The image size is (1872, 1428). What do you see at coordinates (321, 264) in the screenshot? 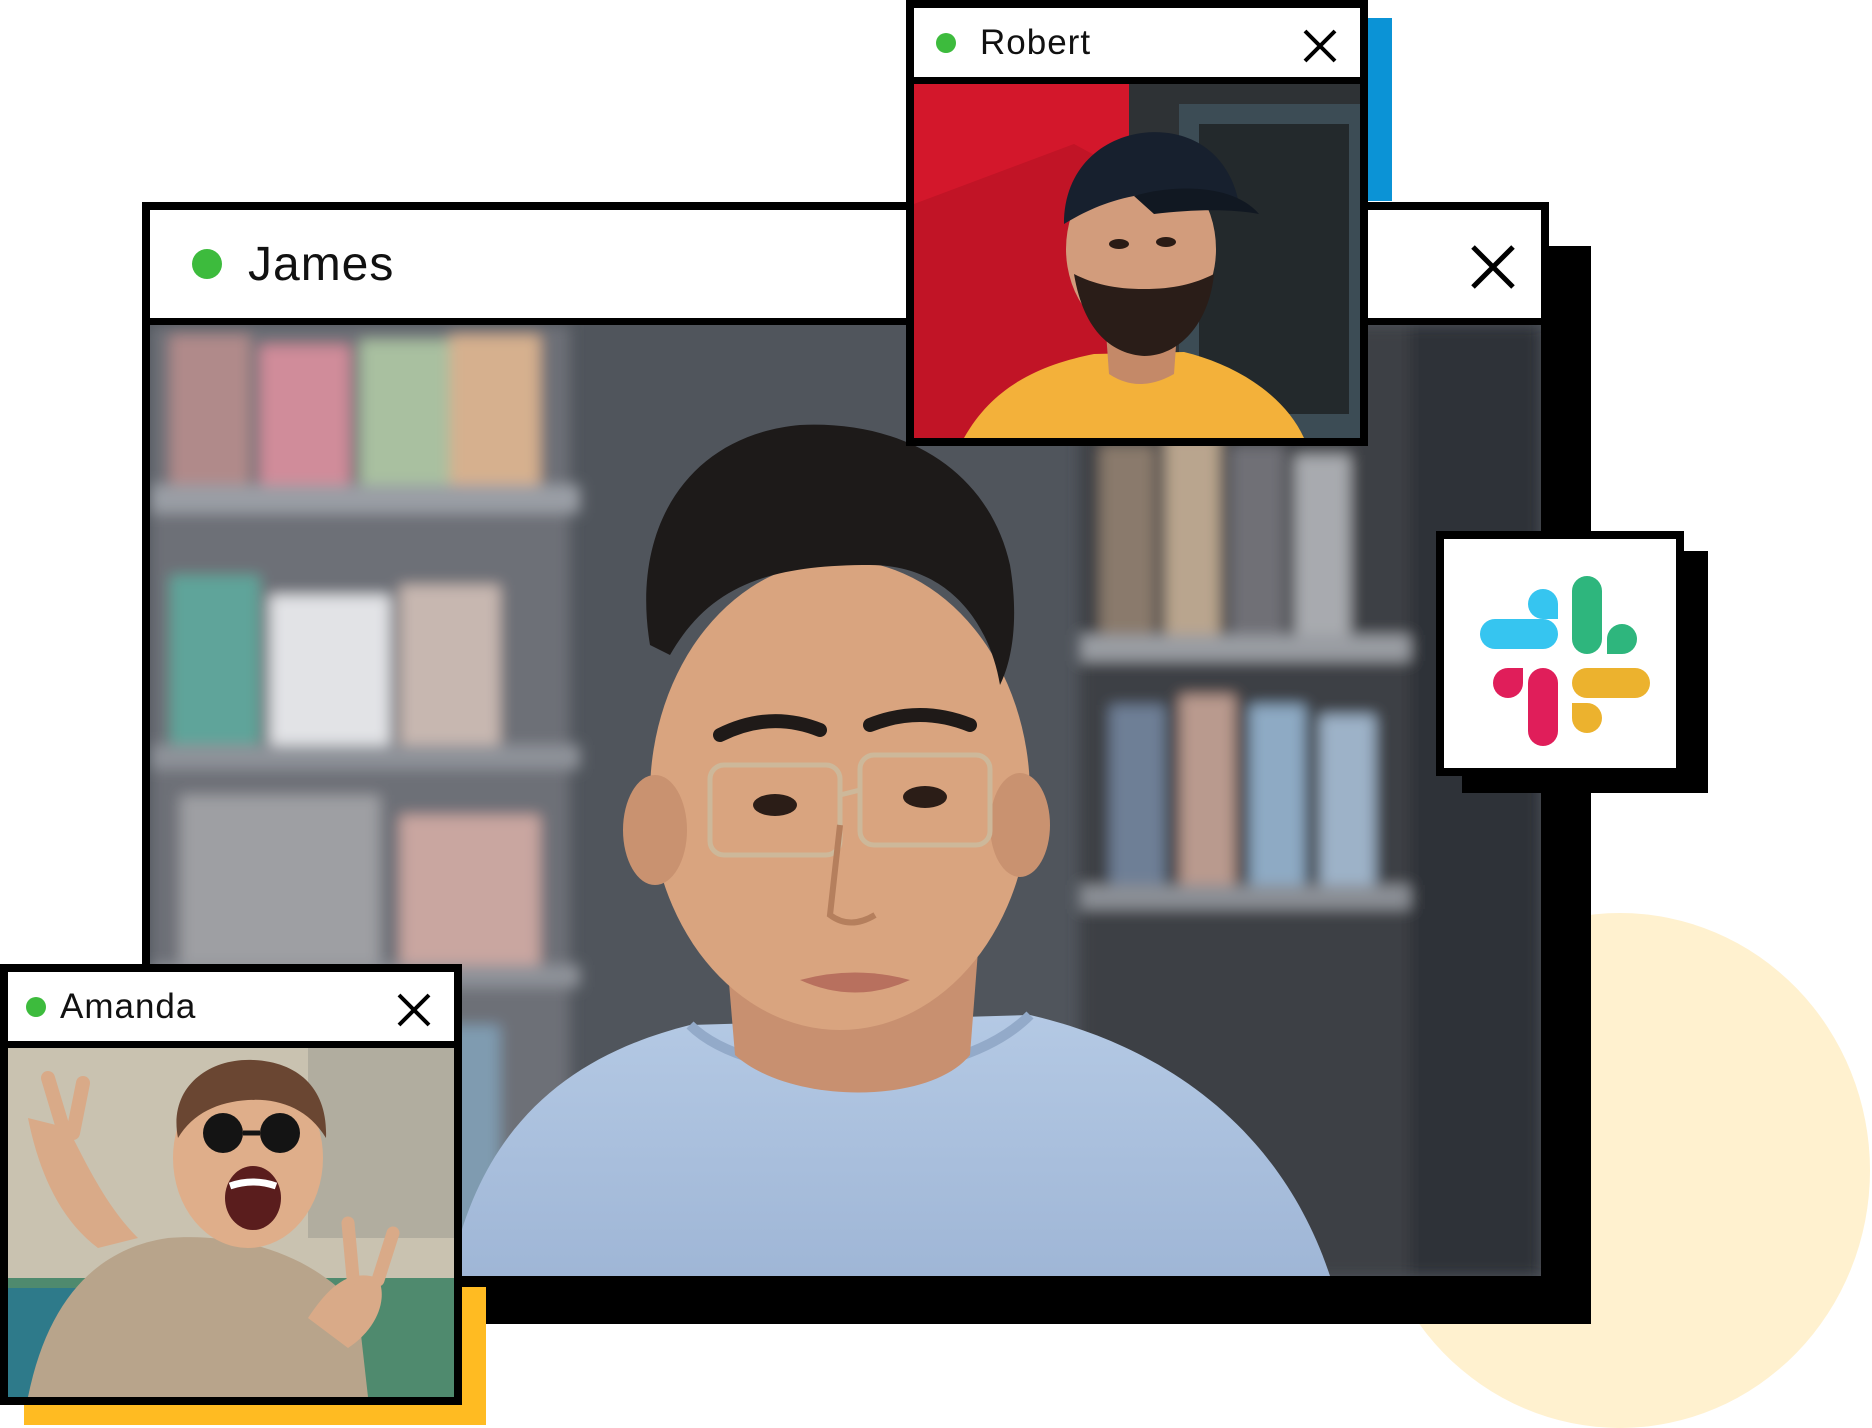
I see `participant-name-james: James` at bounding box center [321, 264].